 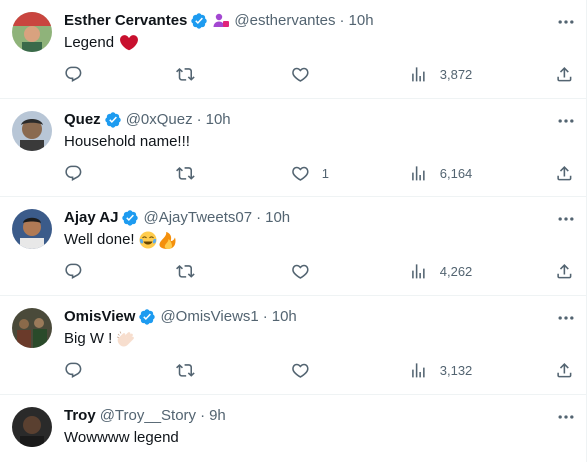 What do you see at coordinates (99, 317) in the screenshot?
I see `author-name: OmisView` at bounding box center [99, 317].